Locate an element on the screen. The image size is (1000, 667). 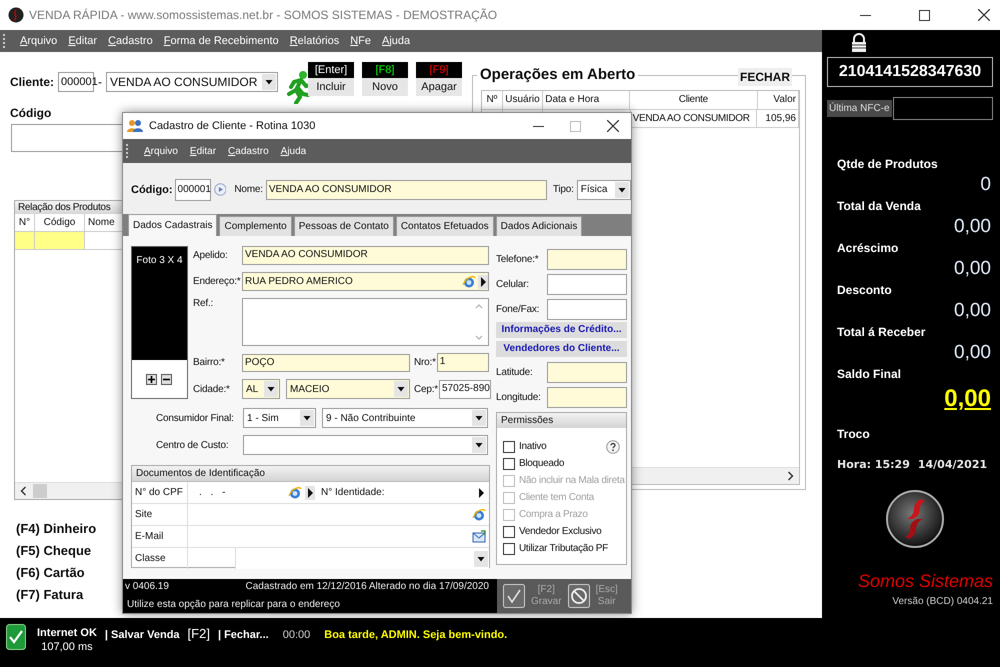
version-text: v 0406.19 is located at coordinates (147, 586).